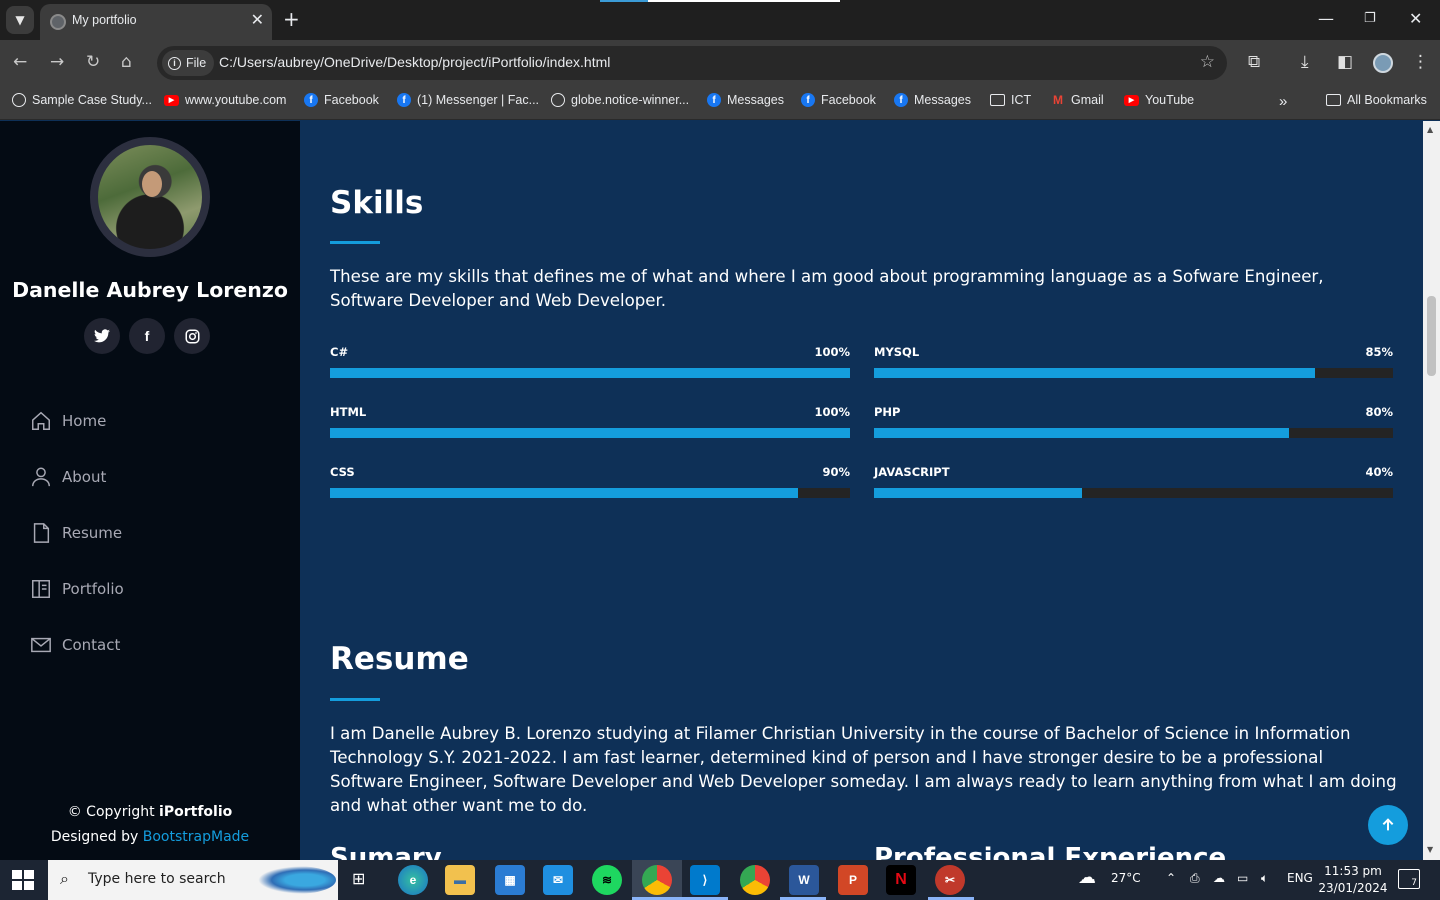  Describe the element at coordinates (1010, 100) in the screenshot. I see `bookmark-item: ICT` at that location.